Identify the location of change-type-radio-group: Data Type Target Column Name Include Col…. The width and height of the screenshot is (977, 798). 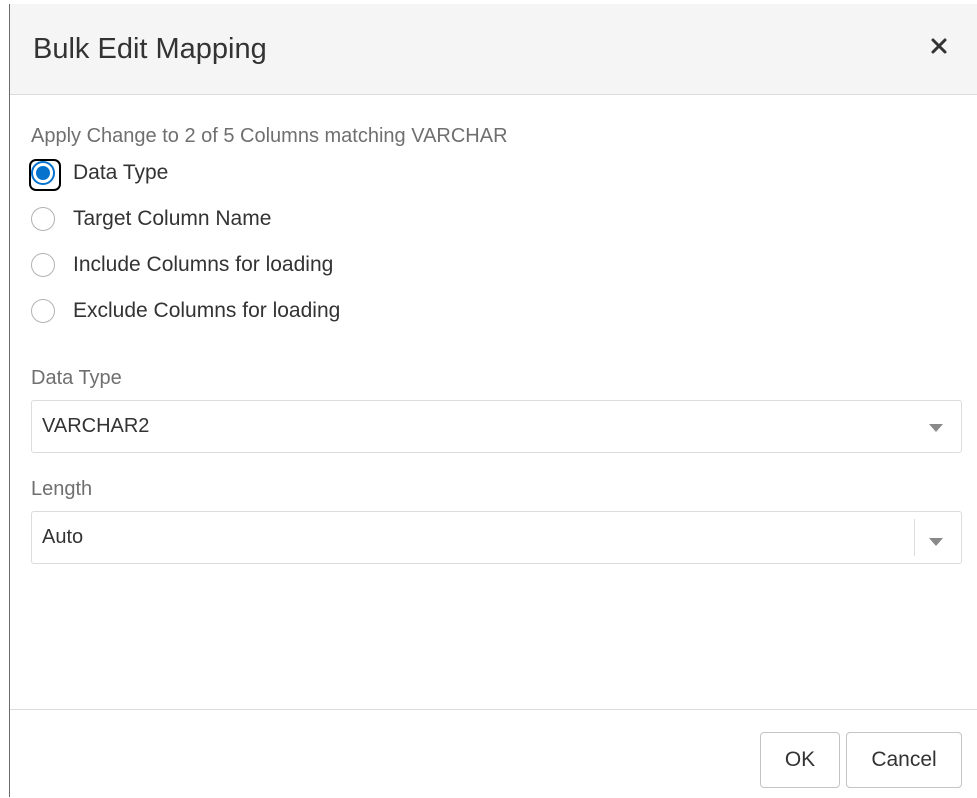
(184, 250).